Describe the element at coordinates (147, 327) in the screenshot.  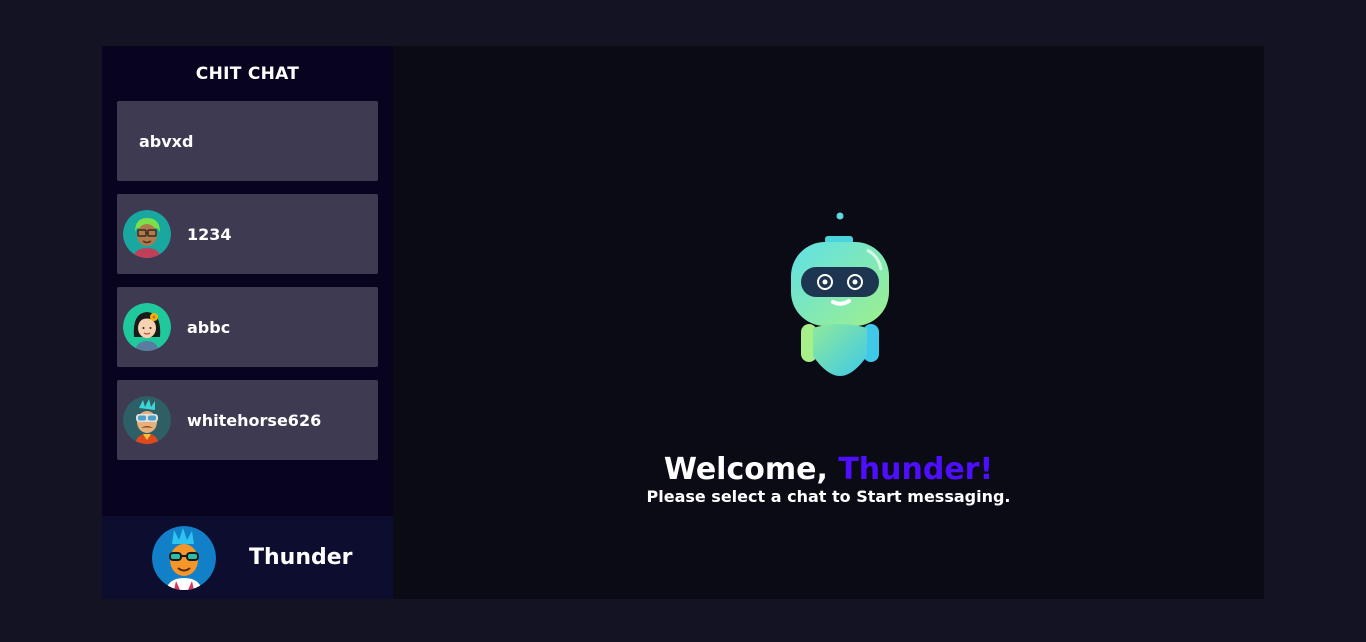
I see `girl-flower-avatar-icon` at that location.